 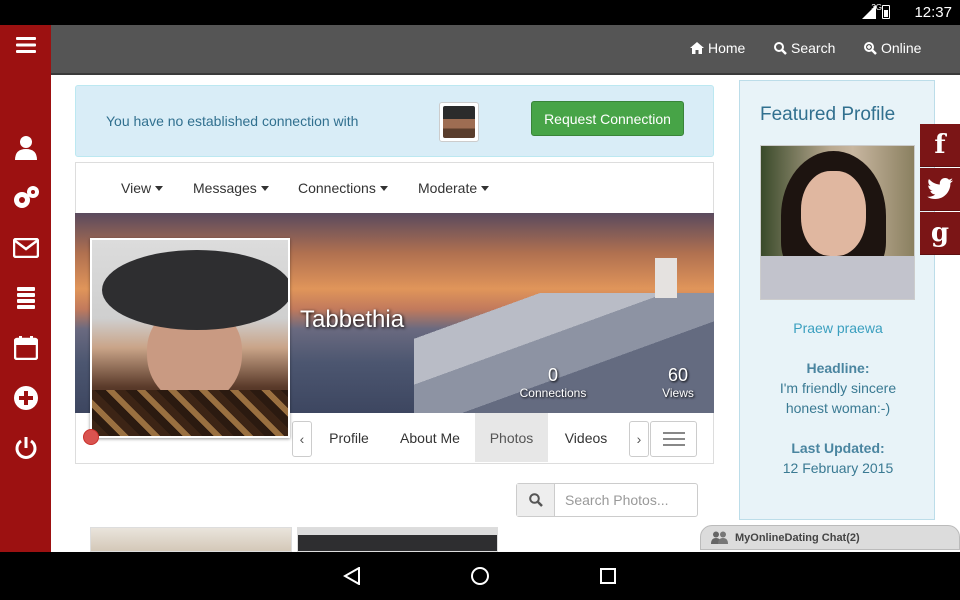 I want to click on photo-search, so click(x=607, y=500).